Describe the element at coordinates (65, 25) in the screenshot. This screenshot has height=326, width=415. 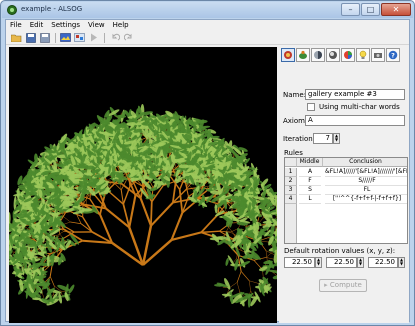
I see `menu-settings: Settings` at that location.